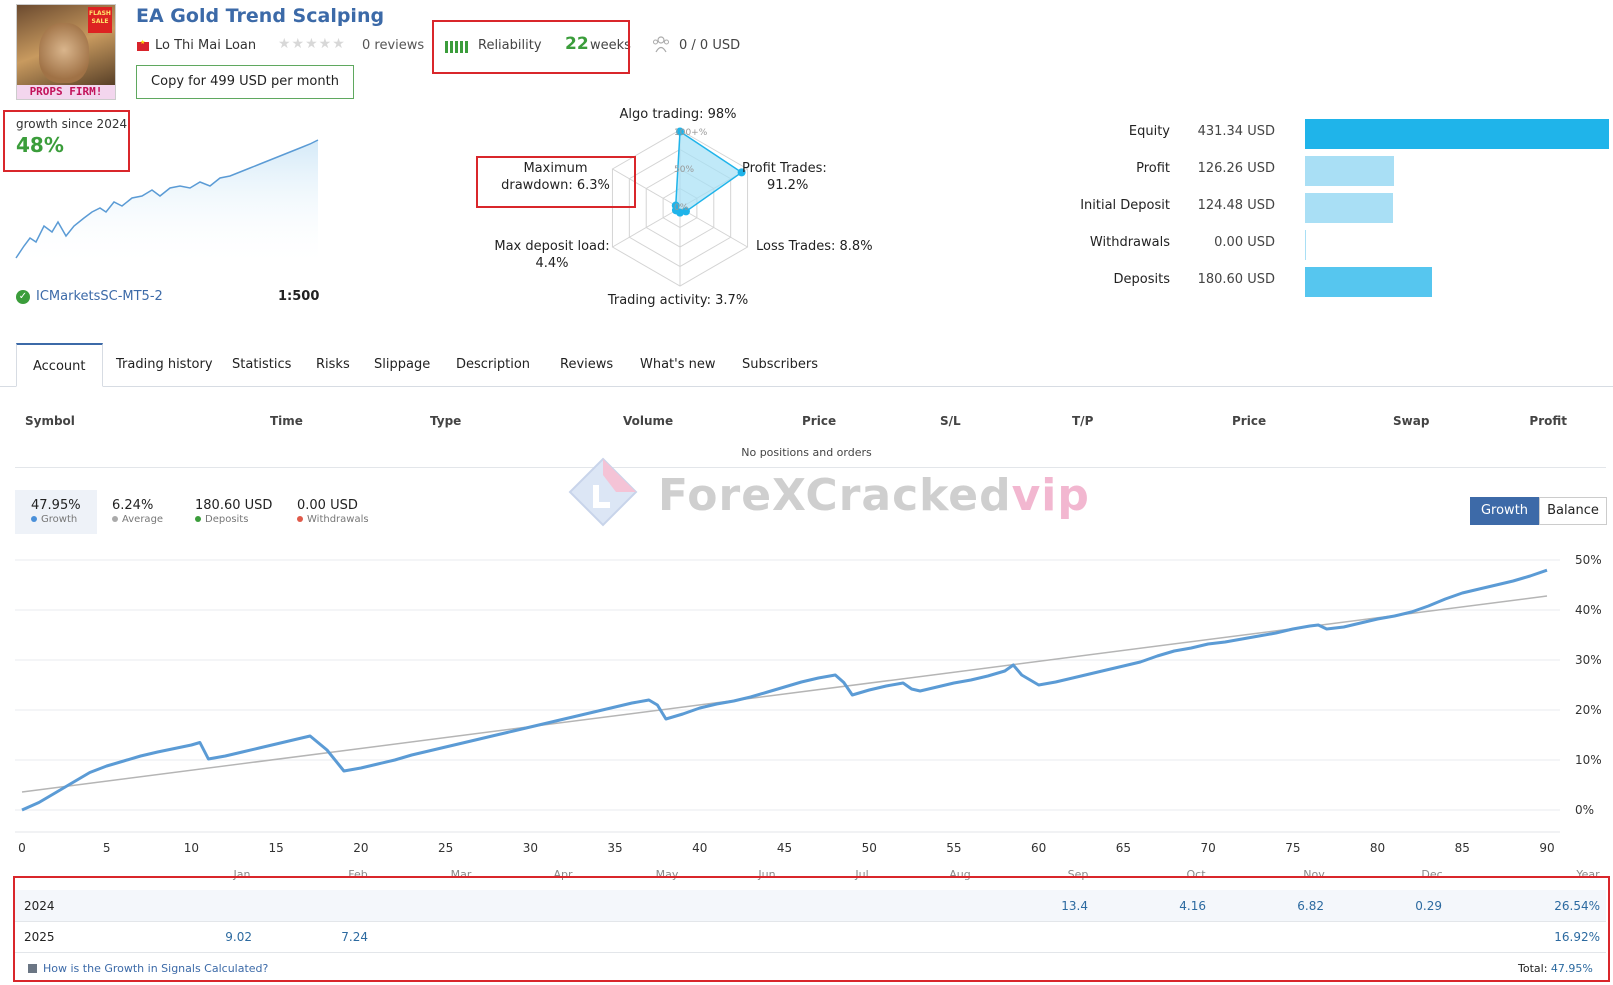 The height and width of the screenshot is (985, 1613). I want to click on summary-growth-caption: Growth, so click(54, 519).